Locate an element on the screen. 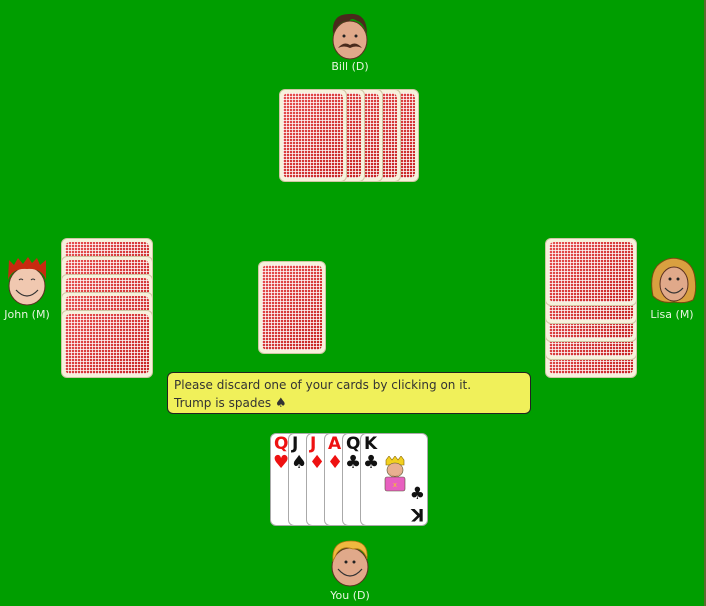 The width and height of the screenshot is (706, 606). lisa-avatar is located at coordinates (673, 282).